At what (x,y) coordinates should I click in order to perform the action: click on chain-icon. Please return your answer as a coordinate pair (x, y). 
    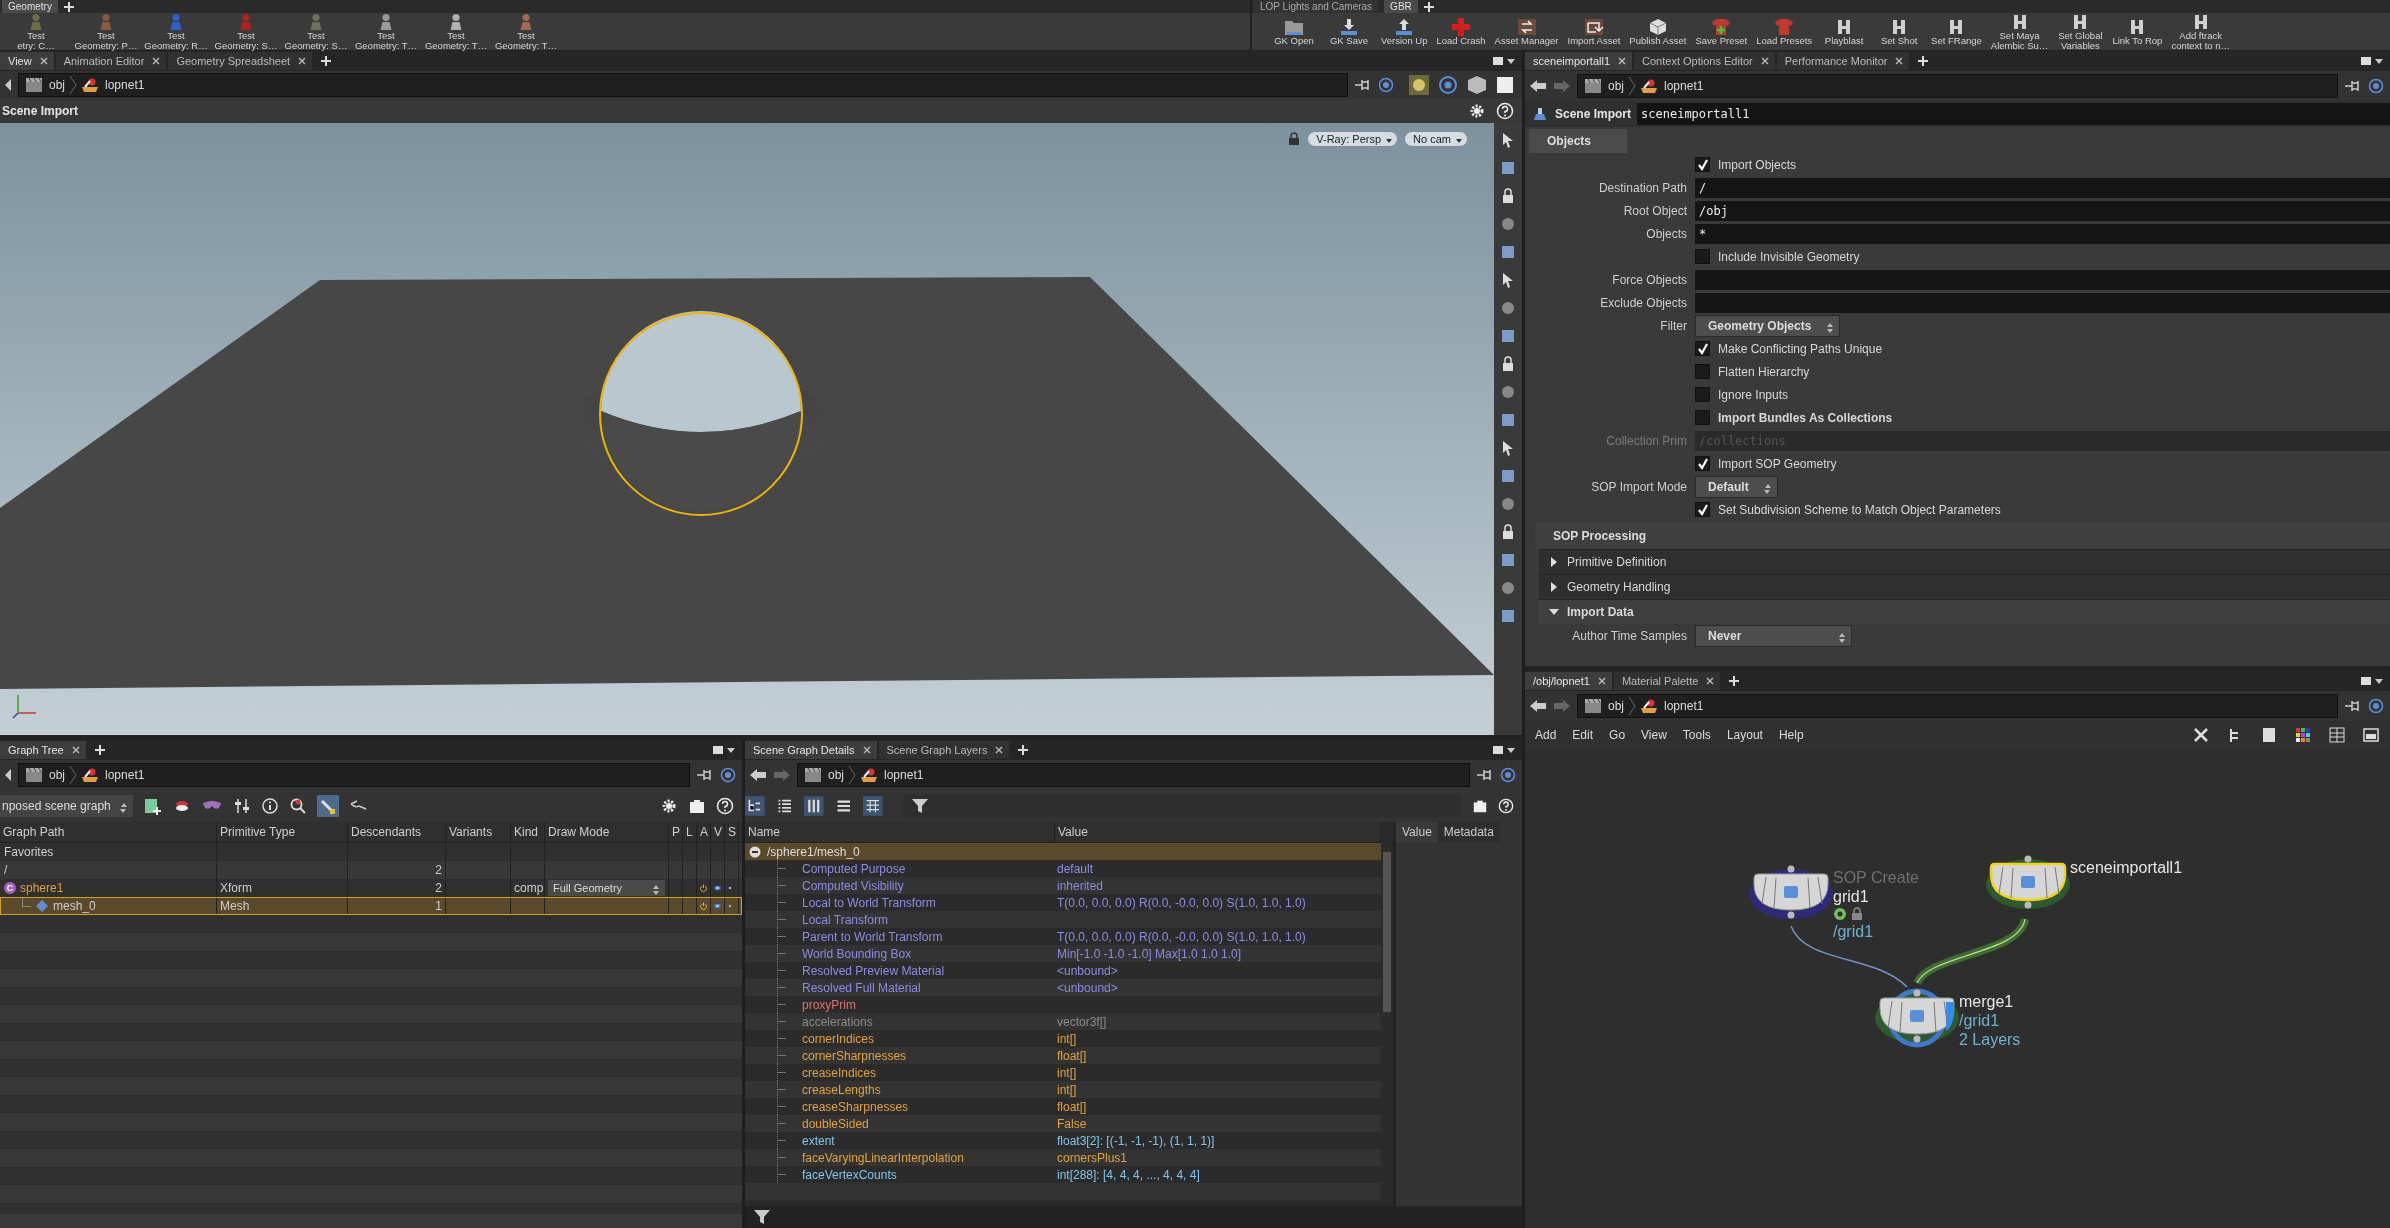
    Looking at the image, I should click on (327, 806).